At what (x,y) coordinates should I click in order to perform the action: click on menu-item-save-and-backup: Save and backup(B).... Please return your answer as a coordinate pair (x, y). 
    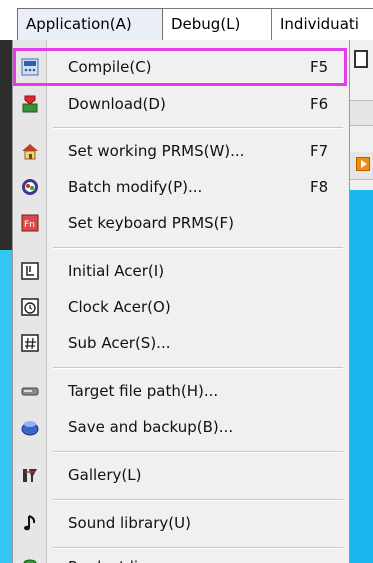
    Looking at the image, I should click on (181, 427).